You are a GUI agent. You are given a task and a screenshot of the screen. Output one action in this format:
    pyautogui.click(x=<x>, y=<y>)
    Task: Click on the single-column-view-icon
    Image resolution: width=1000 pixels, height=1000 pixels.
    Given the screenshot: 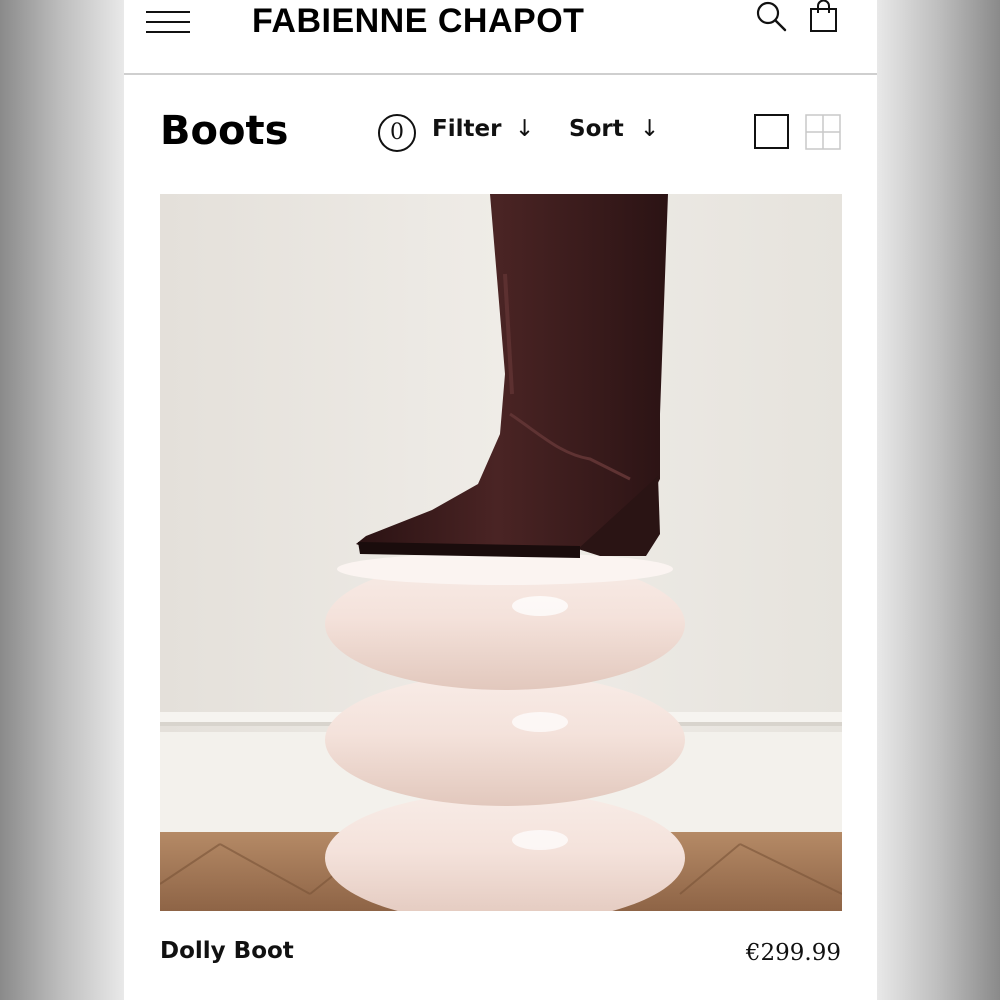 What is the action you would take?
    pyautogui.click(x=771, y=131)
    